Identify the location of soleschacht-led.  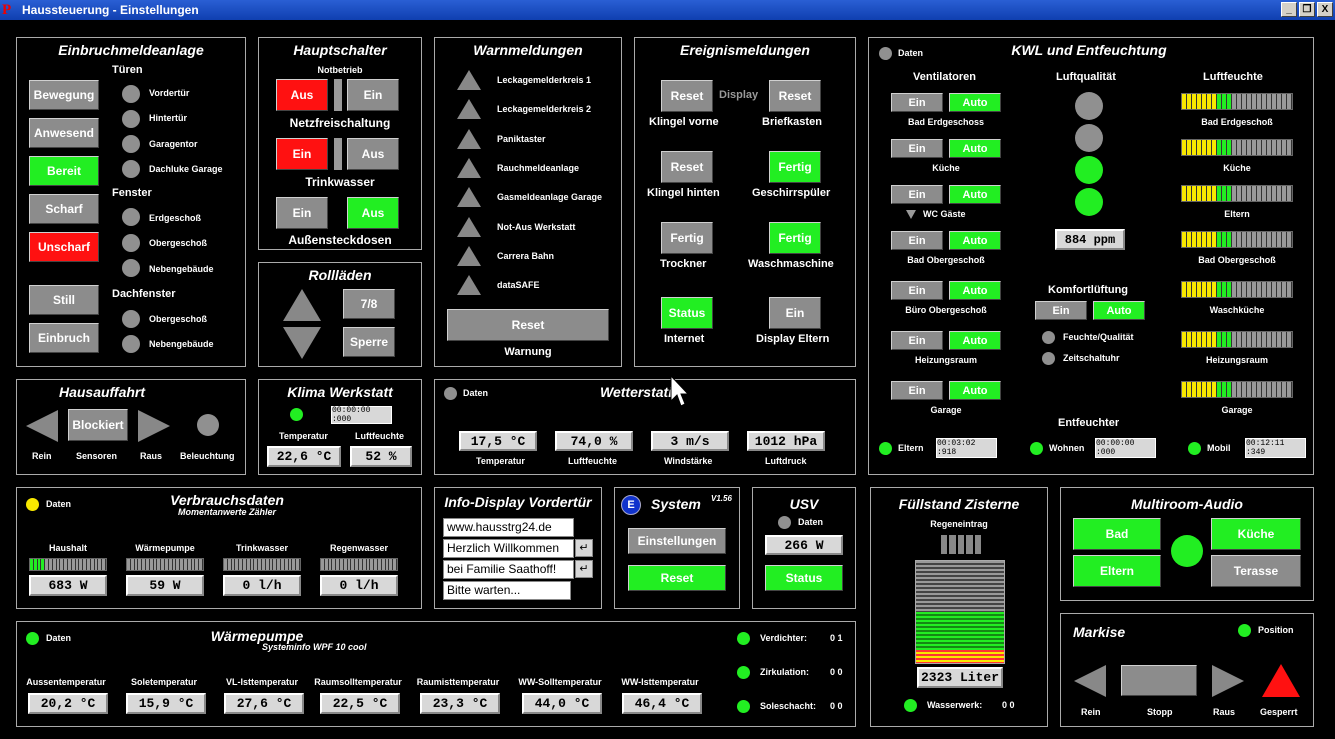
(743, 706).